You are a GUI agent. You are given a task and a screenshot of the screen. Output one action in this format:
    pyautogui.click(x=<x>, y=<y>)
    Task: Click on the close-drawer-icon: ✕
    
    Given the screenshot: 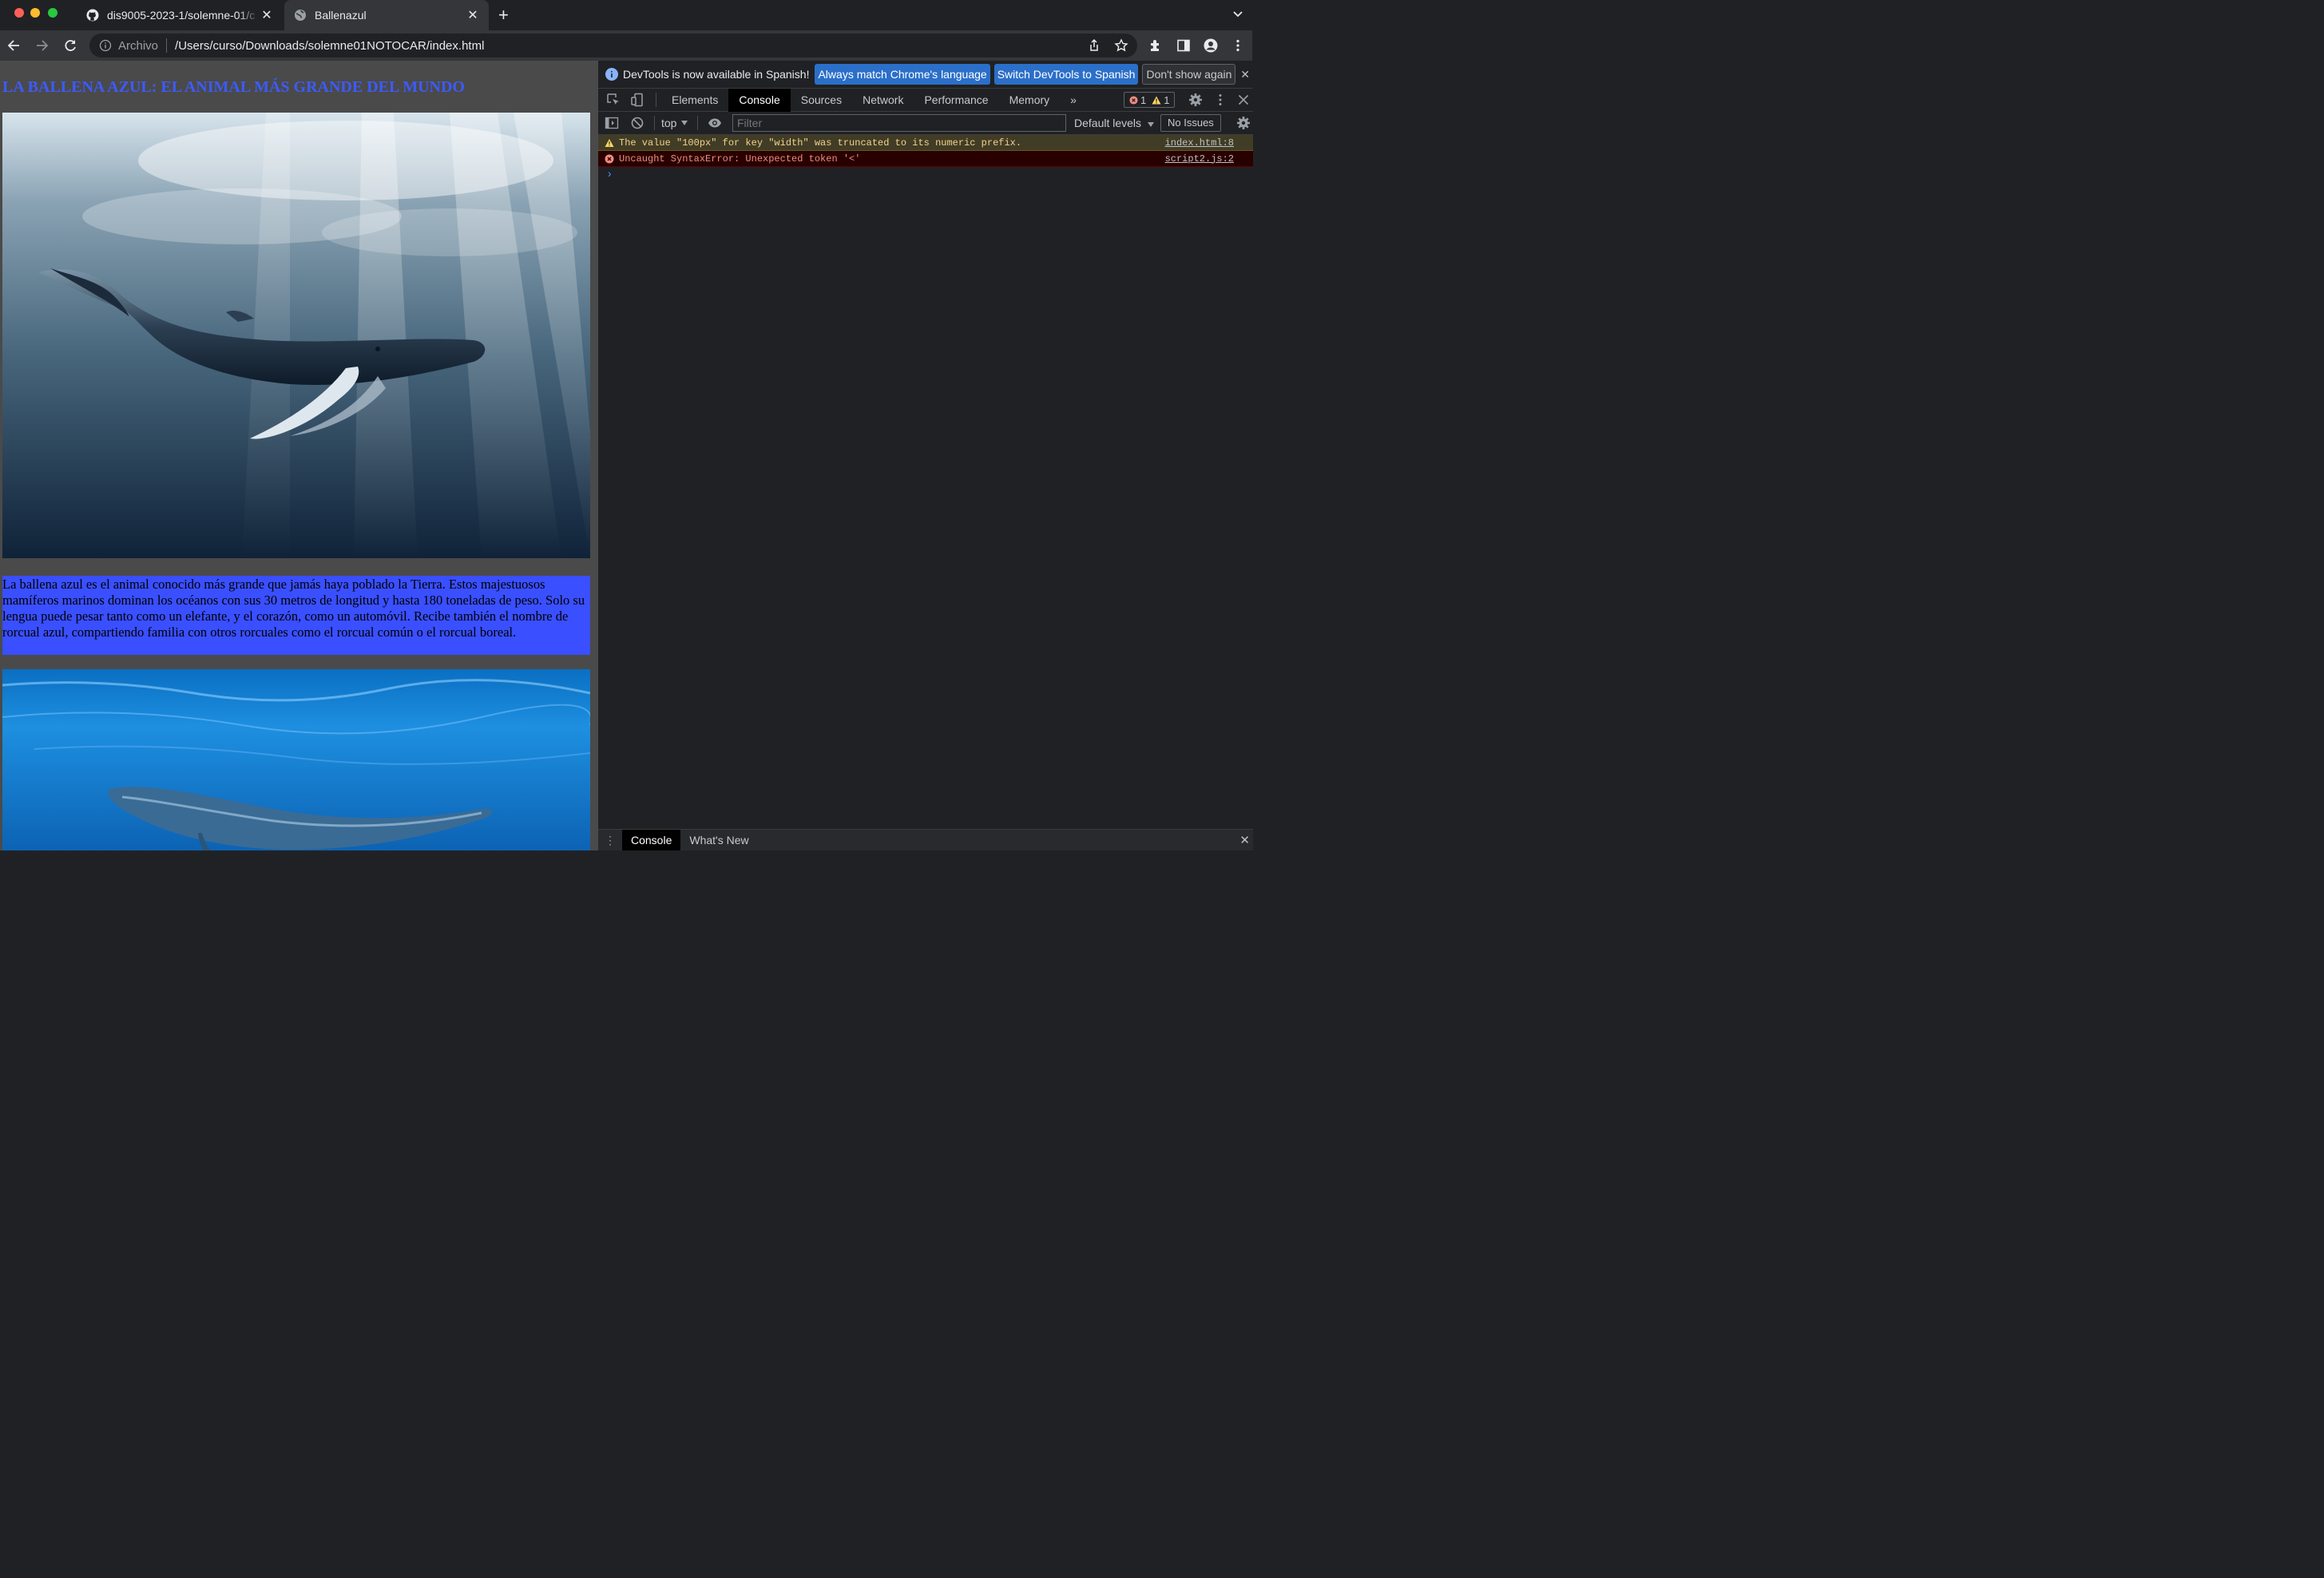 What is the action you would take?
    pyautogui.click(x=1244, y=840)
    